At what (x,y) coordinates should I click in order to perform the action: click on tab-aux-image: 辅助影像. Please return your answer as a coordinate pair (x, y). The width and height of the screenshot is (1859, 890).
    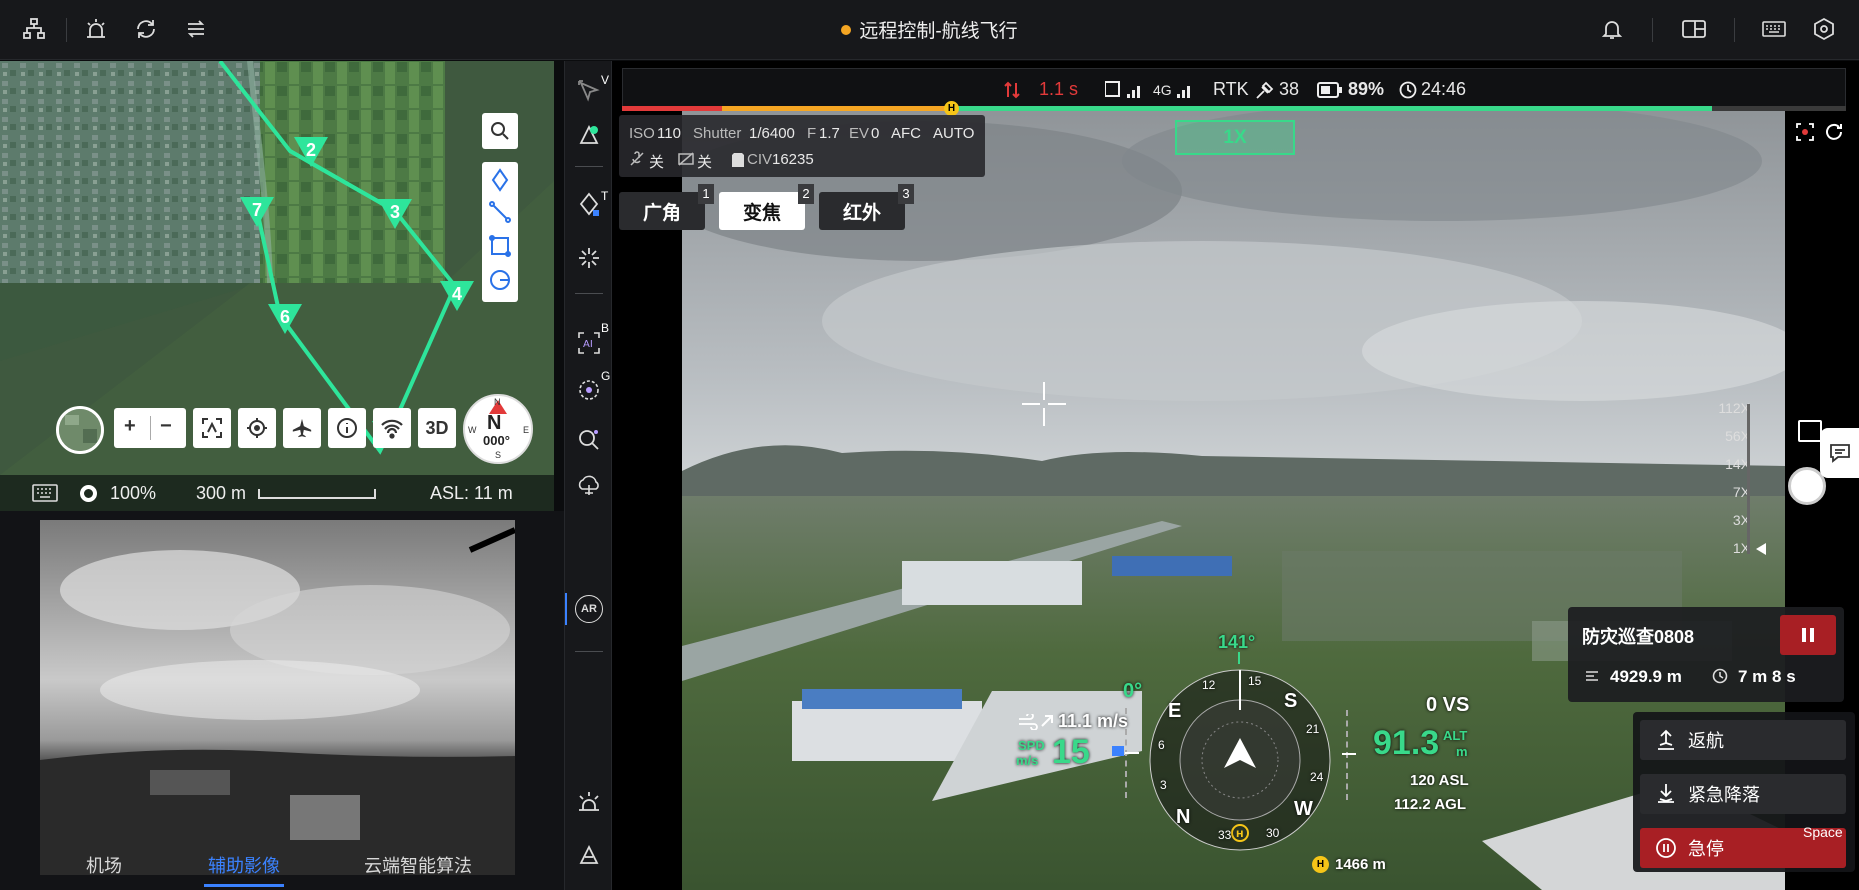
    Looking at the image, I should click on (244, 869).